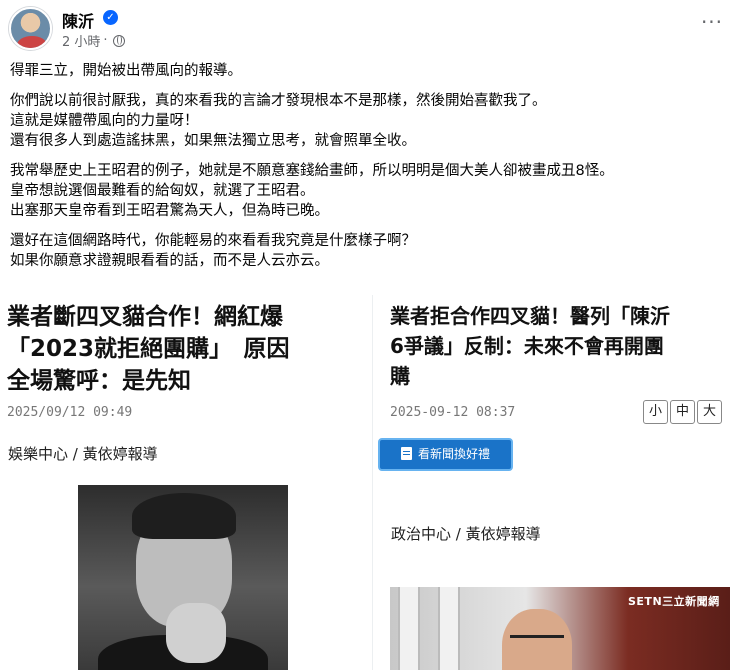  I want to click on font-size-large-button: 大, so click(709, 412).